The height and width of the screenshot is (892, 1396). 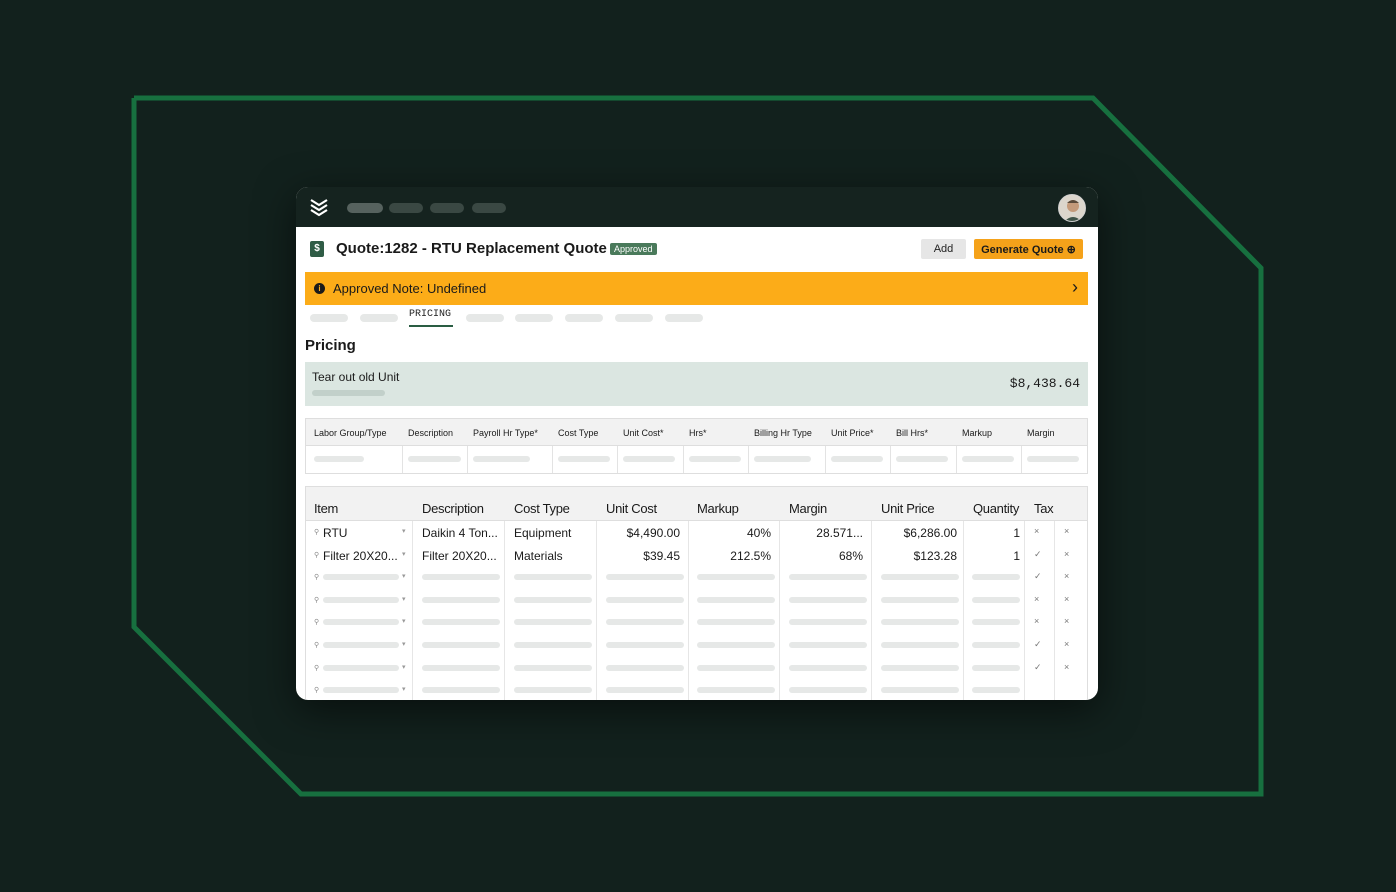 What do you see at coordinates (643, 556) in the screenshot?
I see `unit-cost-cell: $39.45` at bounding box center [643, 556].